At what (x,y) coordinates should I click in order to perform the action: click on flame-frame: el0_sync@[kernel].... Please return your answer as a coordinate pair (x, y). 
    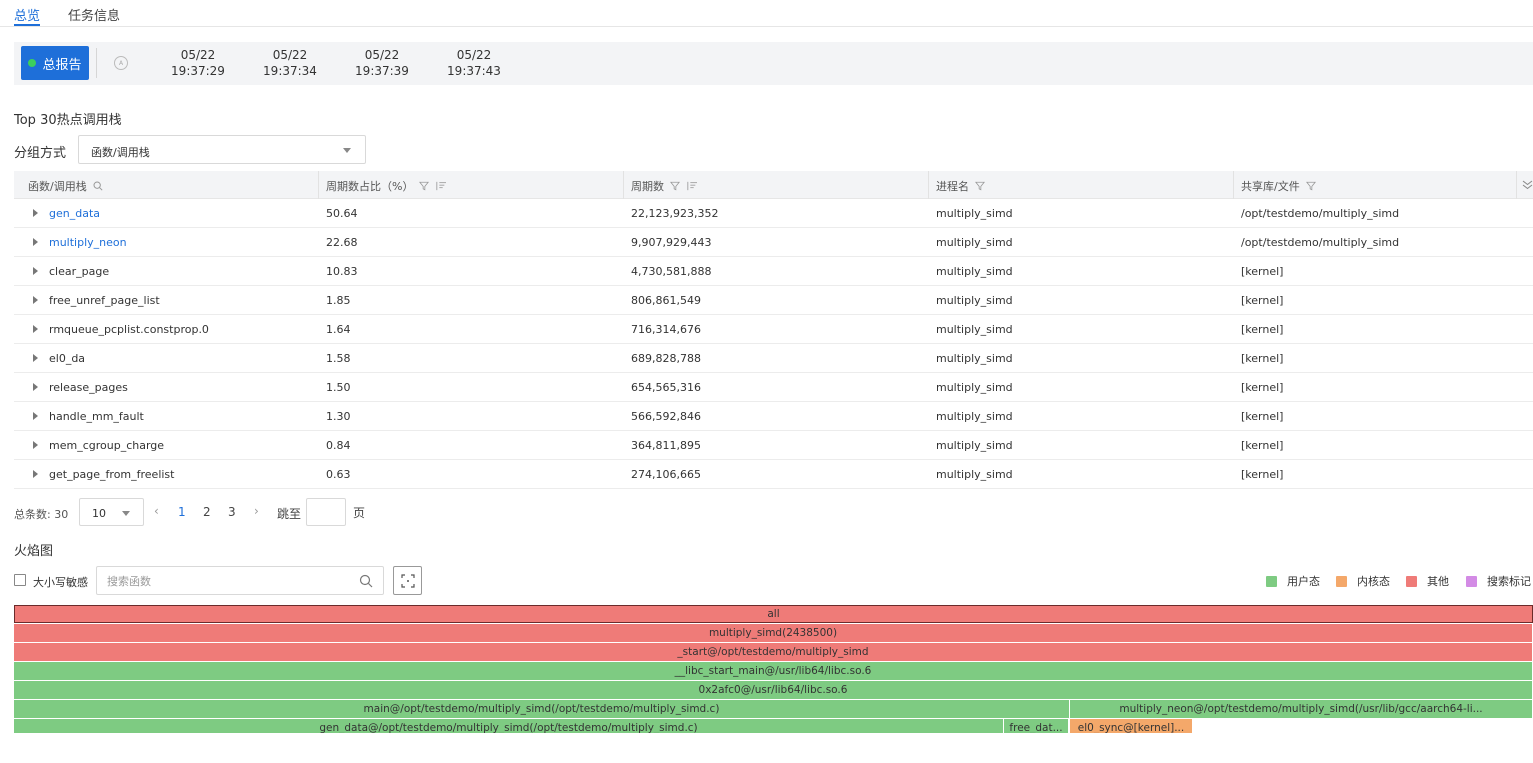
    Looking at the image, I should click on (1131, 726).